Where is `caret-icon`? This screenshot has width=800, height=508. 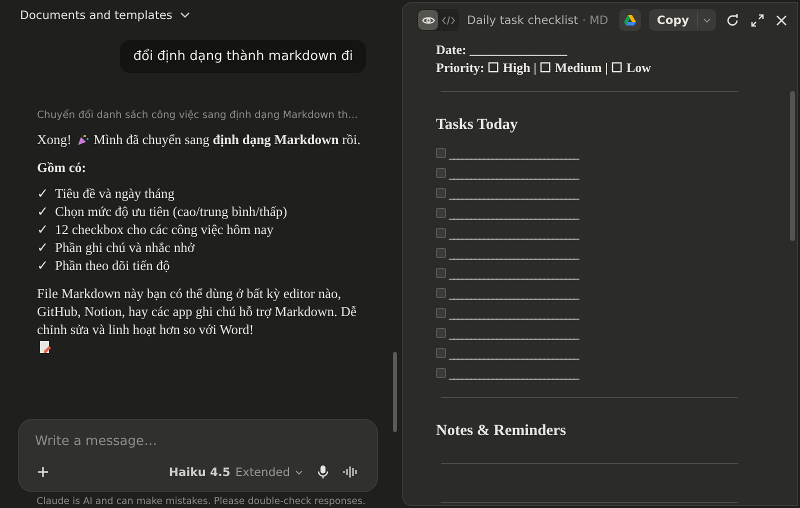 caret-icon is located at coordinates (299, 472).